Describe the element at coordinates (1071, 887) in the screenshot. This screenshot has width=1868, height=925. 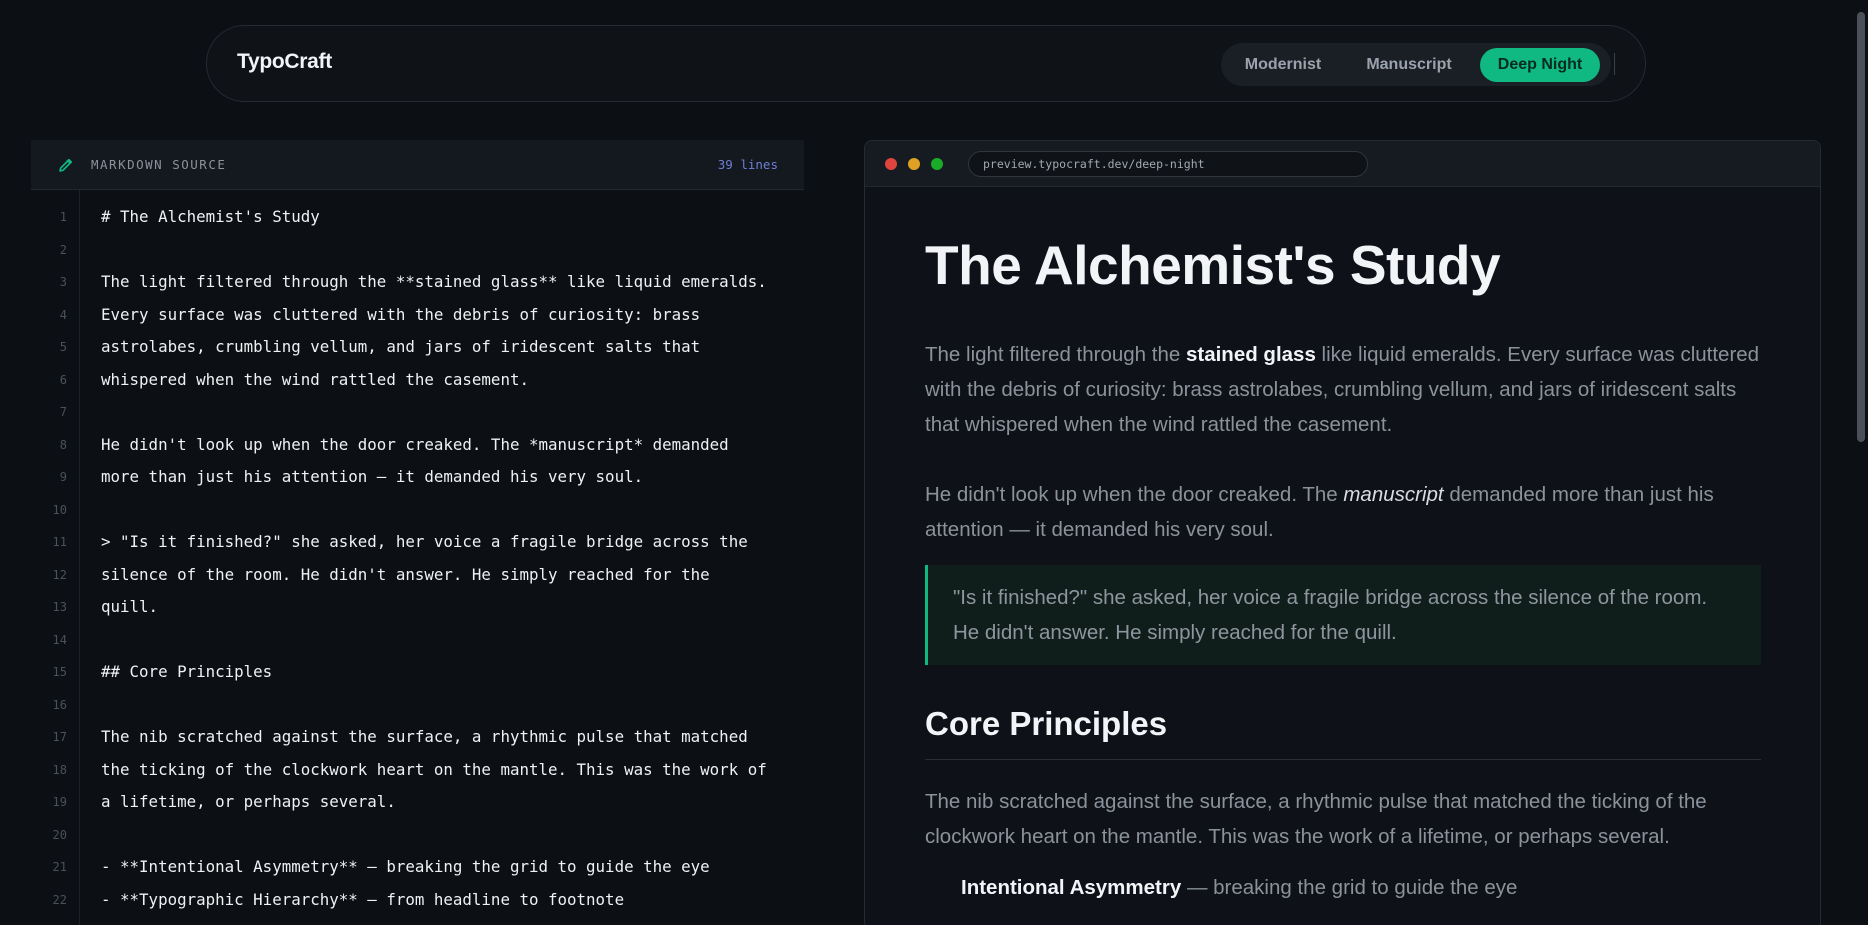
I see `bold-text: Intentional Asymmetry` at that location.